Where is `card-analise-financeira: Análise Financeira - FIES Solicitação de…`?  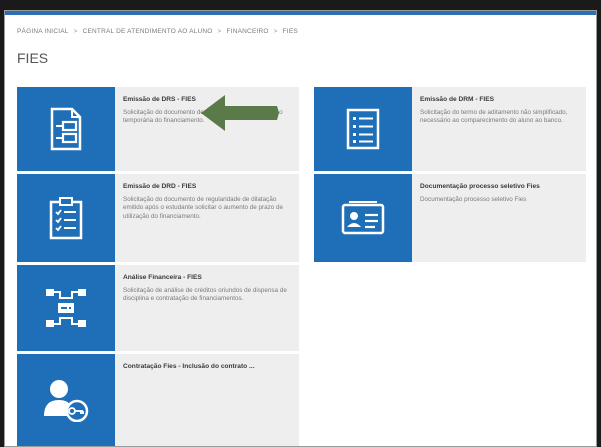
card-analise-financeira: Análise Financeira - FIES Solicitação de… is located at coordinates (158, 308).